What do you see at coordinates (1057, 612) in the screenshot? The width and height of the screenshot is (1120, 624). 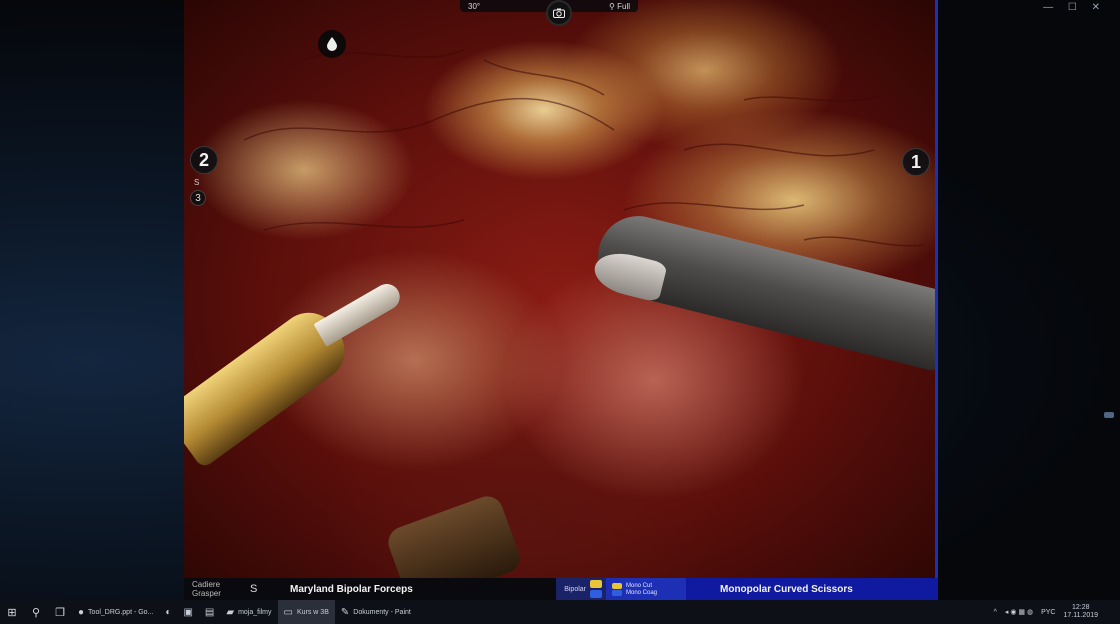 I see `system-tray: ^ ◂ ◉ ▦ ◍ PYC 12:28 17.11.2019` at bounding box center [1057, 612].